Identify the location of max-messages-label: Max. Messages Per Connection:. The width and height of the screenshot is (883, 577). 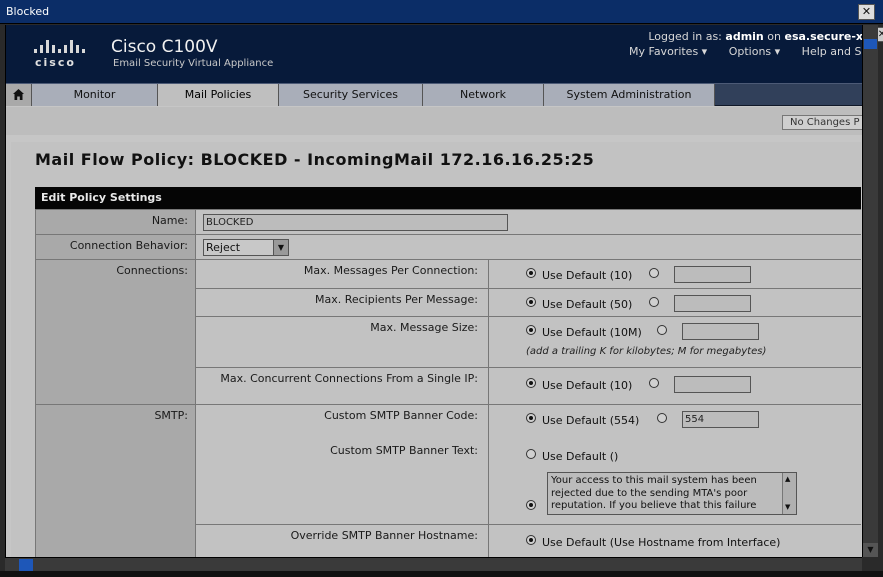
(342, 274).